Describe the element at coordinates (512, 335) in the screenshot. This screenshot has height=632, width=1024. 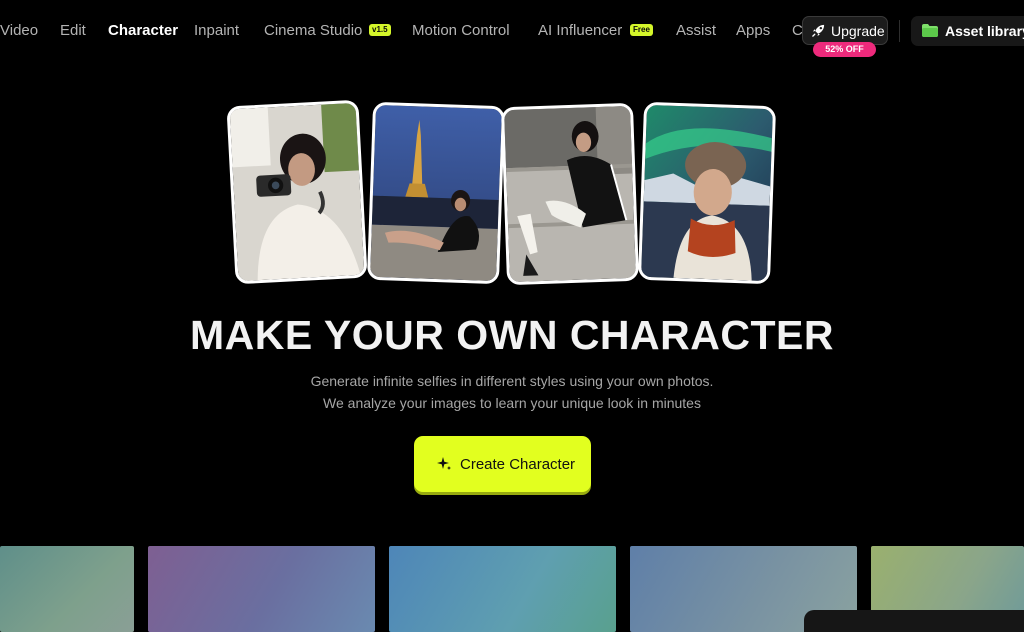
I see `page-title: MAKE YOUR OWN CHARACTER` at that location.